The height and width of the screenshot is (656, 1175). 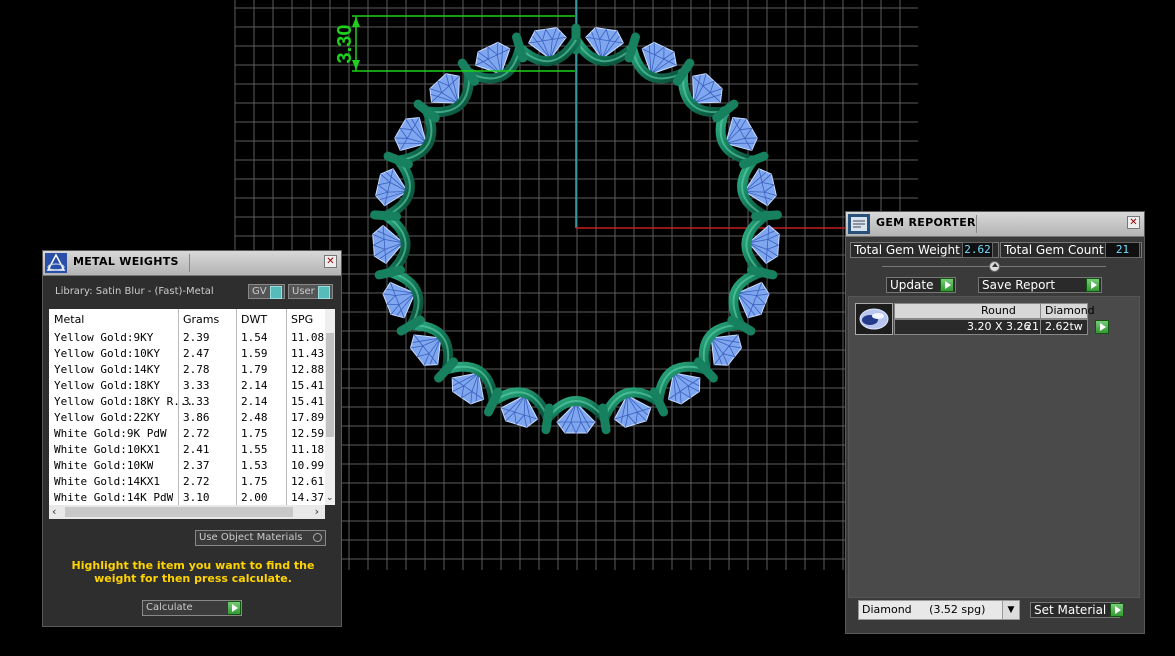 I want to click on gv-toggle: GV, so click(x=266, y=291).